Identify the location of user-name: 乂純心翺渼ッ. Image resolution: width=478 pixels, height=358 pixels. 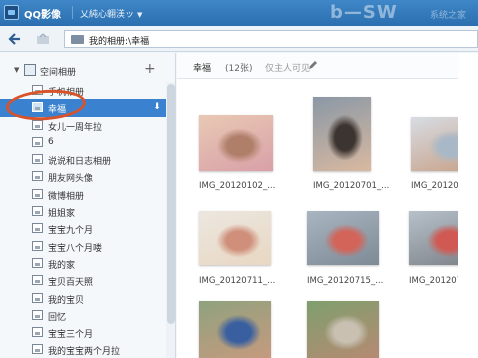
(107, 15).